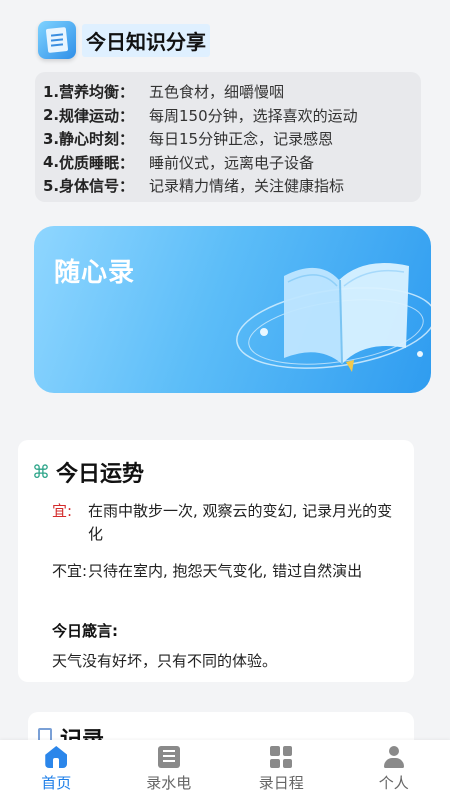  Describe the element at coordinates (281, 770) in the screenshot. I see `tab-schedule: 录日程` at that location.